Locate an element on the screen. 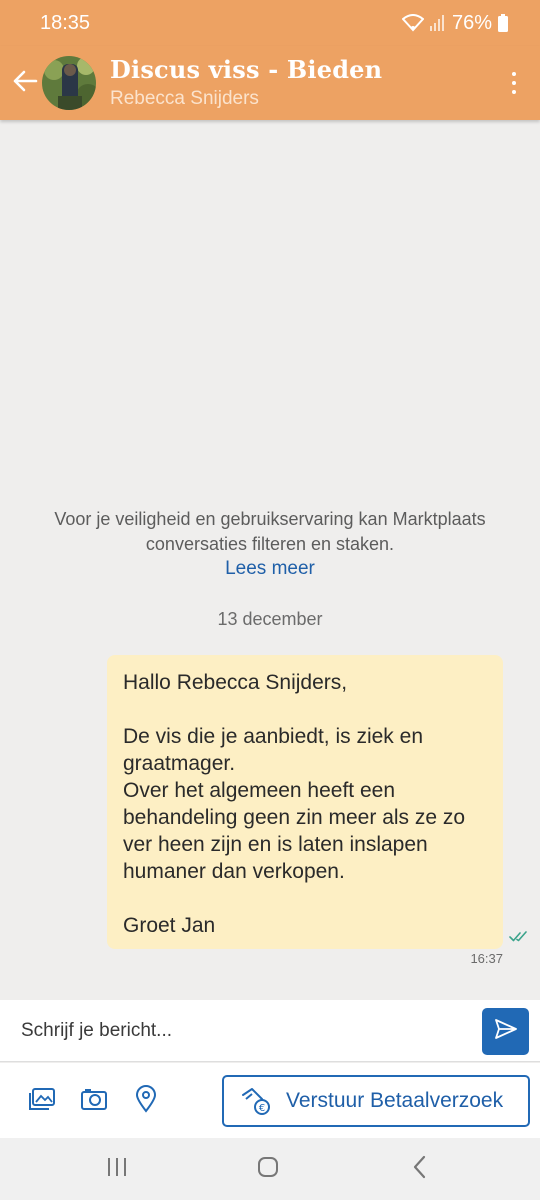 This screenshot has width=540, height=1200. back-nav-button is located at coordinates (420, 1169).